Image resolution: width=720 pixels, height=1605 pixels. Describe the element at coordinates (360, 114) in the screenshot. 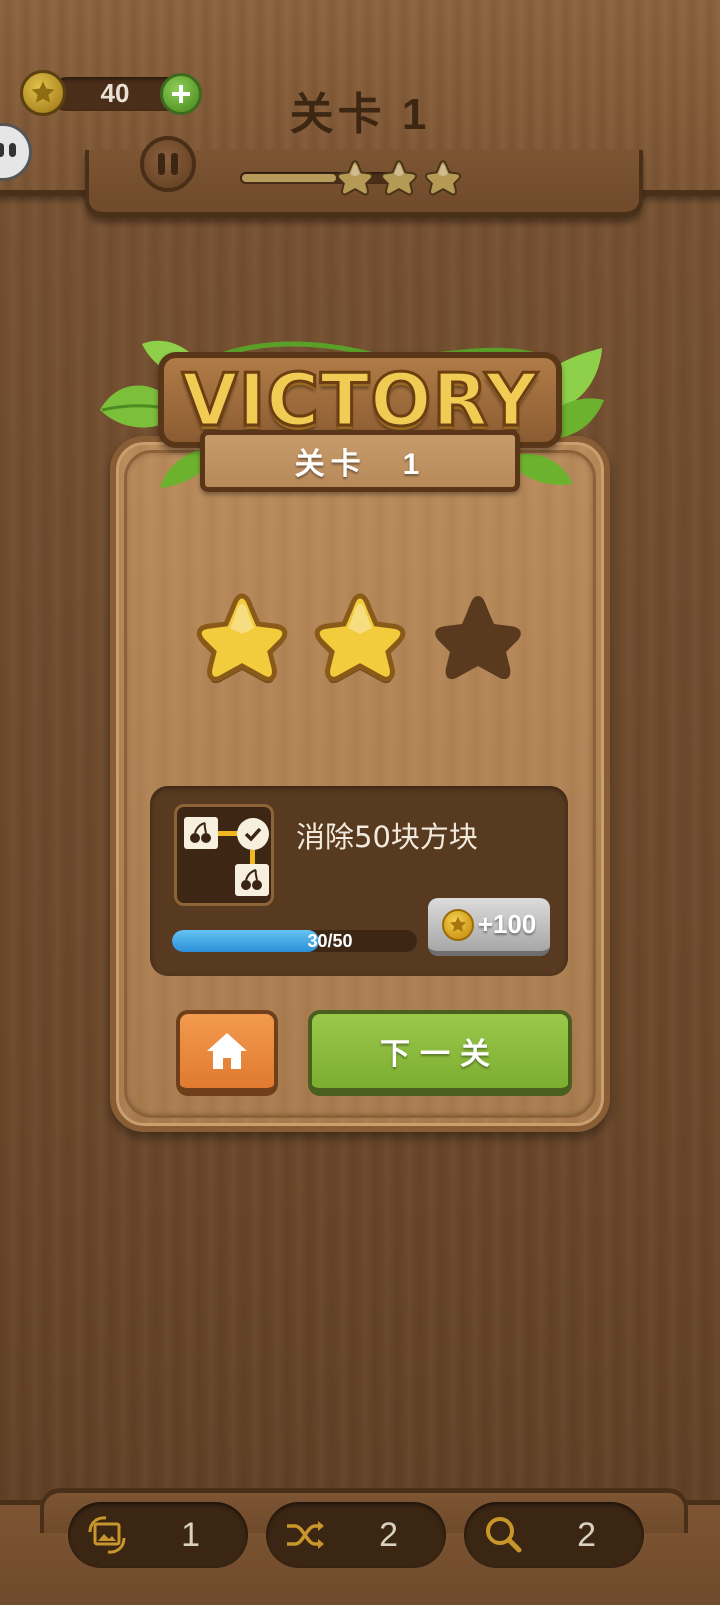

I see `level-title: 关卡 1` at that location.